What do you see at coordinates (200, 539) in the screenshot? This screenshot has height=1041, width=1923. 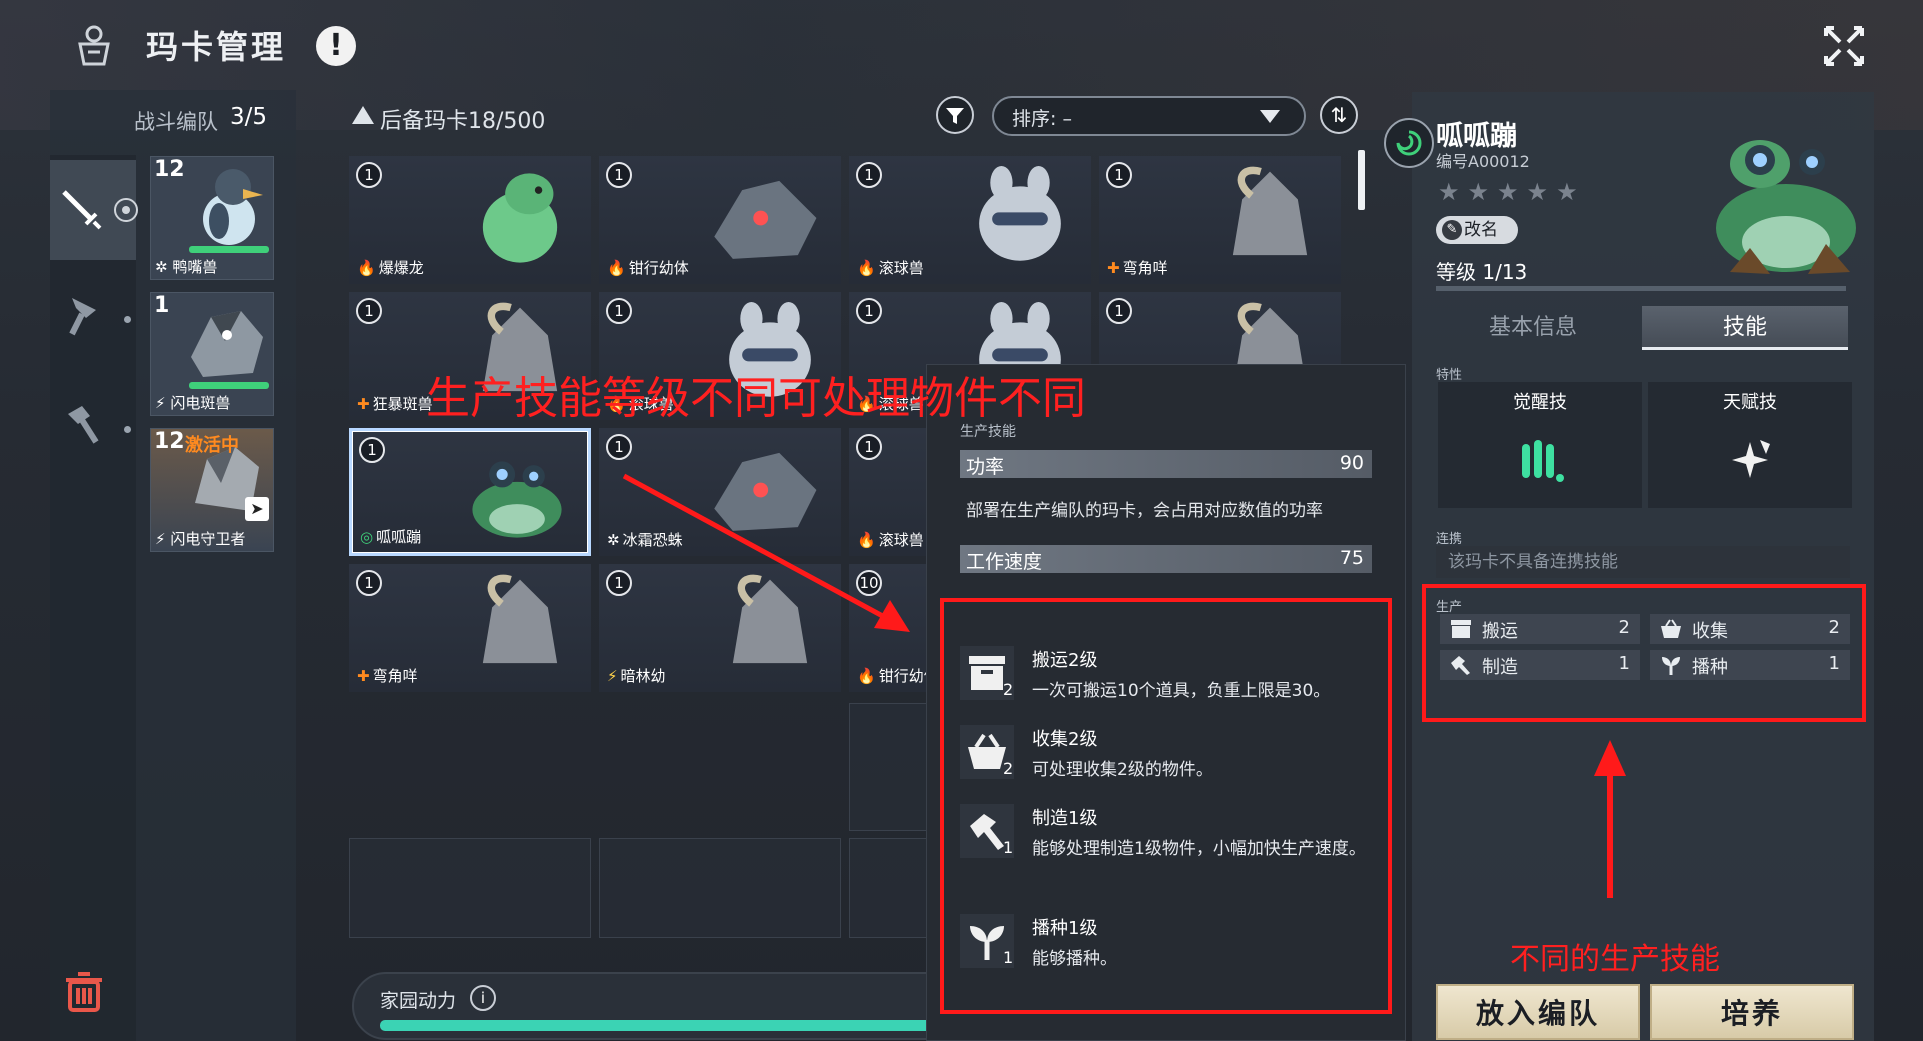 I see `team-slot-name: ⚡ 闪电守卫者` at bounding box center [200, 539].